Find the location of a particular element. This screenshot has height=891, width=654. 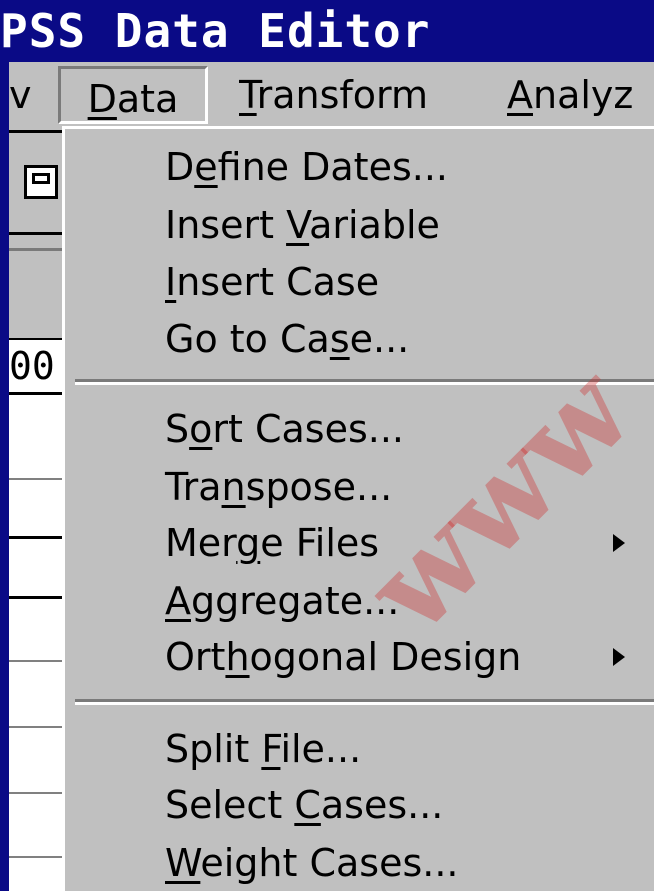

menu-analyze-label: nalyz is located at coordinates (583, 95).